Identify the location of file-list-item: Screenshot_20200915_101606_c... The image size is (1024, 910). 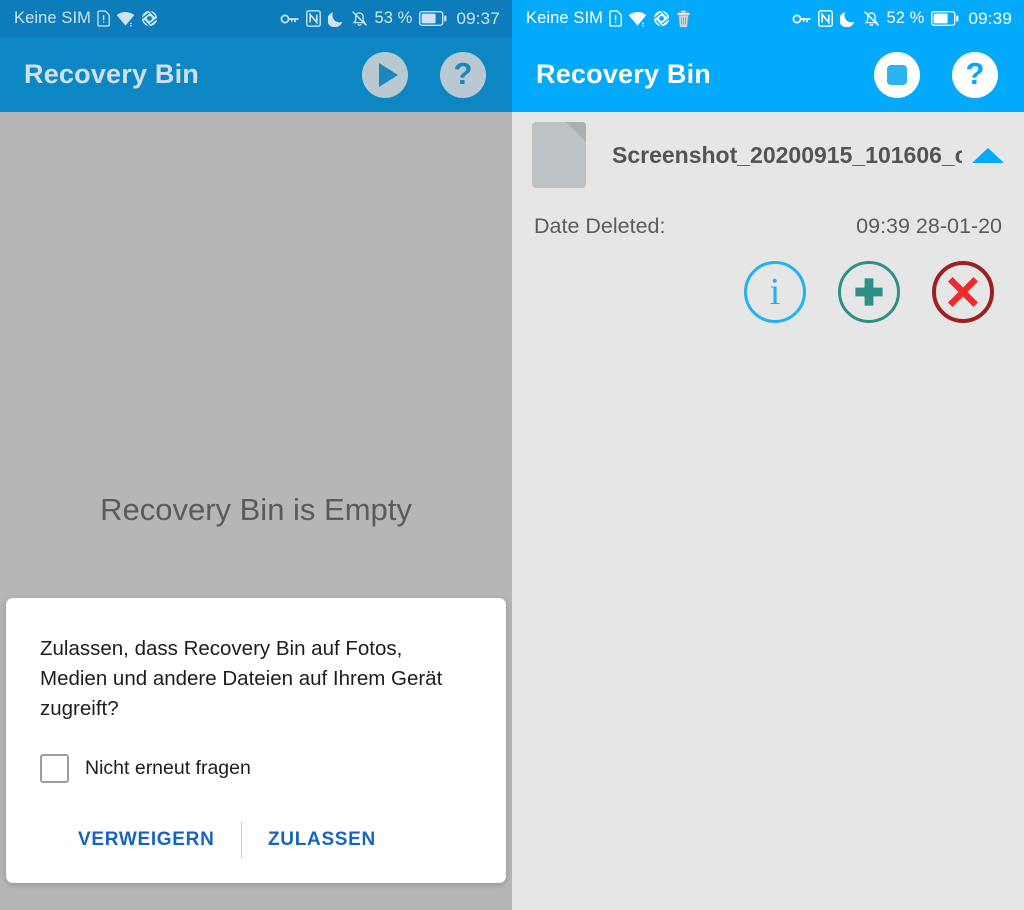
(768, 150).